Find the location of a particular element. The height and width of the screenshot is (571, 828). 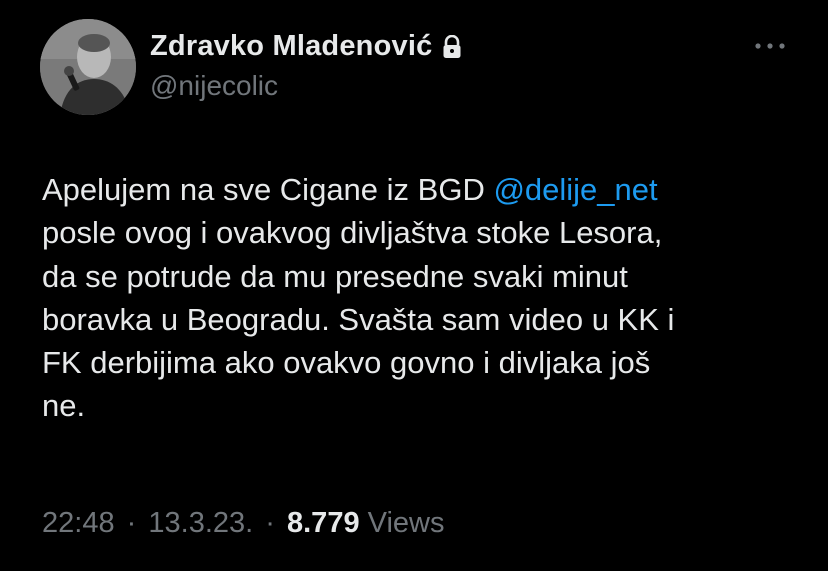

user-info: Zdravko Mladenović @nijecolic is located at coordinates (306, 64).